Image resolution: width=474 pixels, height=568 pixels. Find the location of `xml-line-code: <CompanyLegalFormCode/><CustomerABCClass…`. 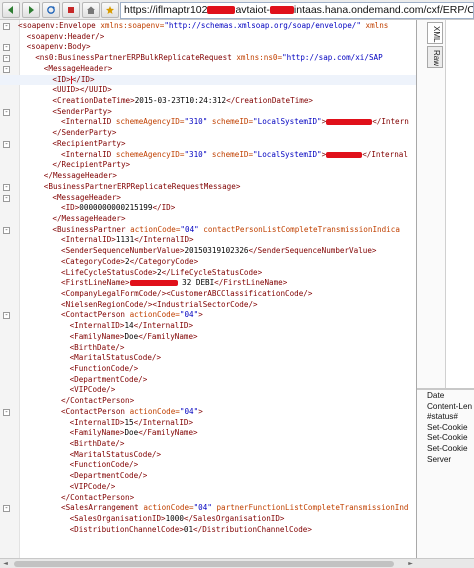

xml-line-code: <CompanyLegalFormCode/><CustomerABCClass… is located at coordinates (187, 293).